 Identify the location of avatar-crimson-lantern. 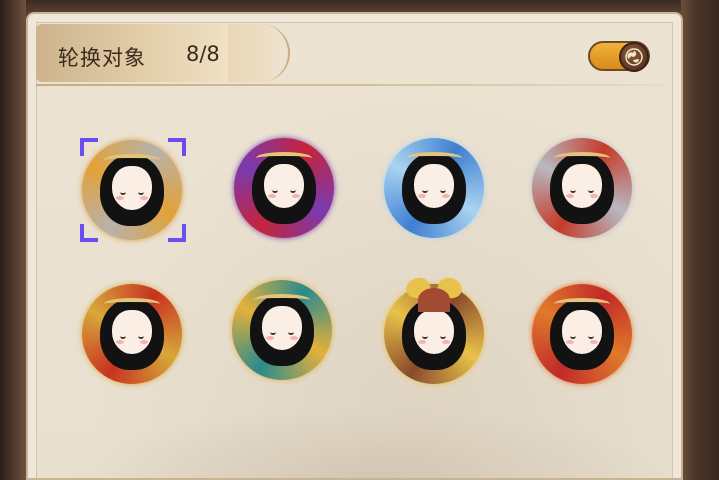
(582, 334).